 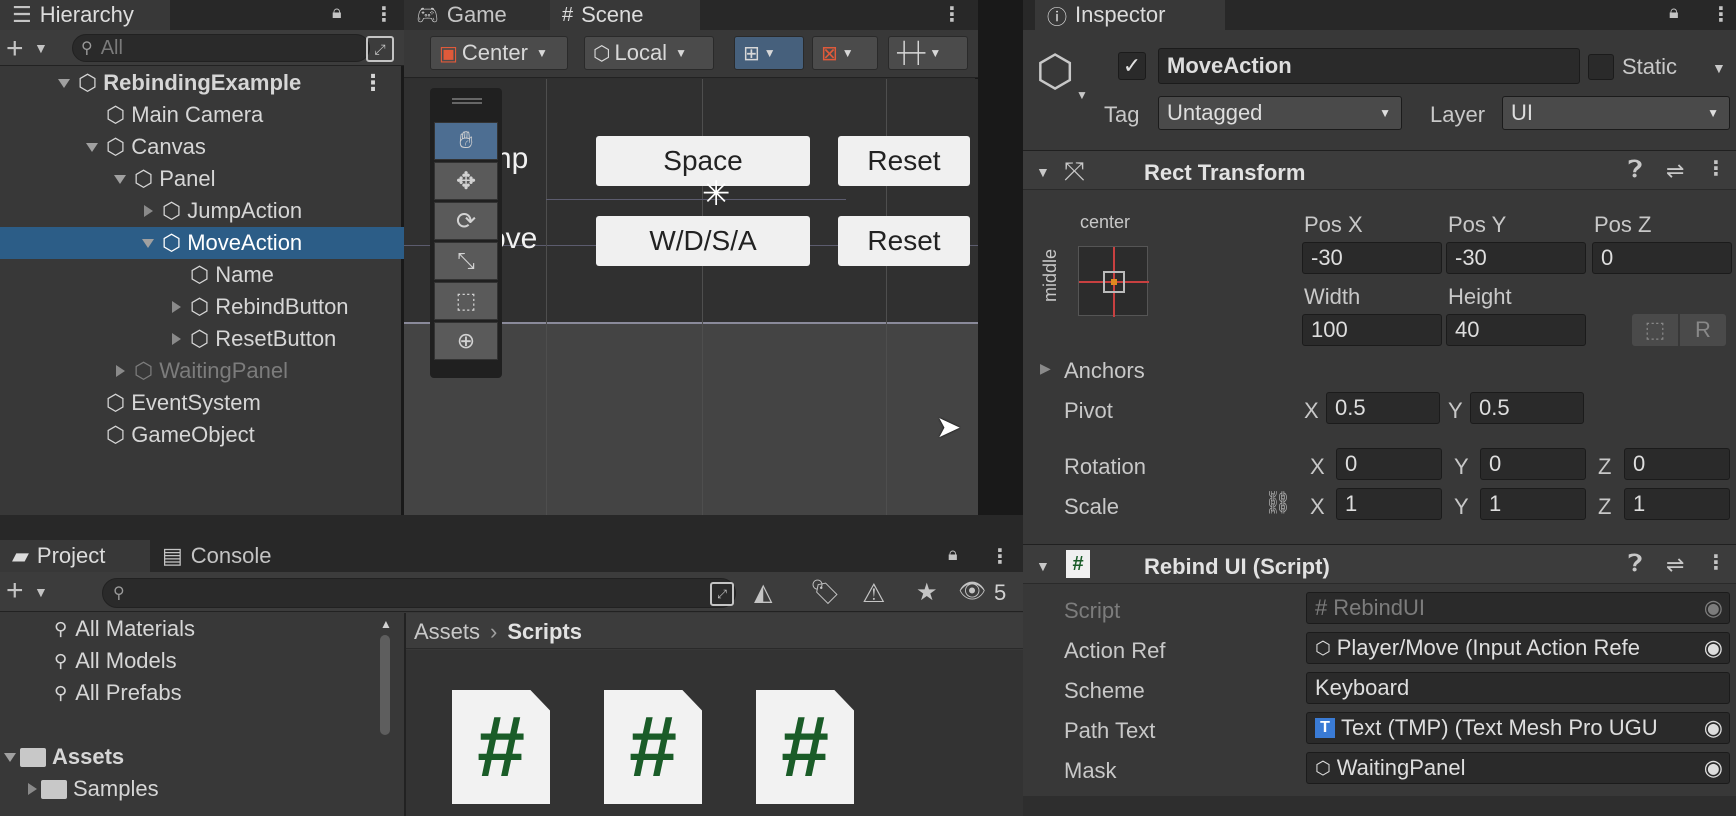 What do you see at coordinates (202, 147) in the screenshot?
I see `hierarchy-item: ⬡ Canvas` at bounding box center [202, 147].